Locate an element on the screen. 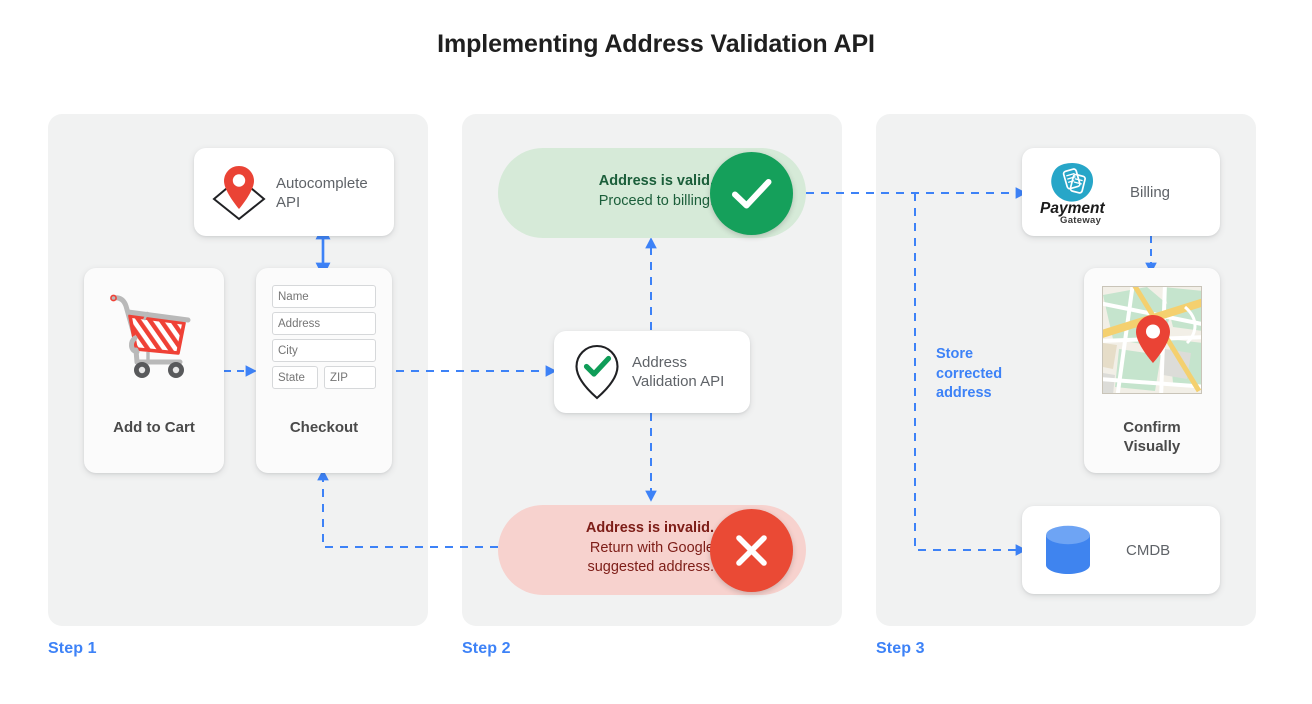 This screenshot has height=704, width=1312. checkout-label: Checkout is located at coordinates (324, 427).